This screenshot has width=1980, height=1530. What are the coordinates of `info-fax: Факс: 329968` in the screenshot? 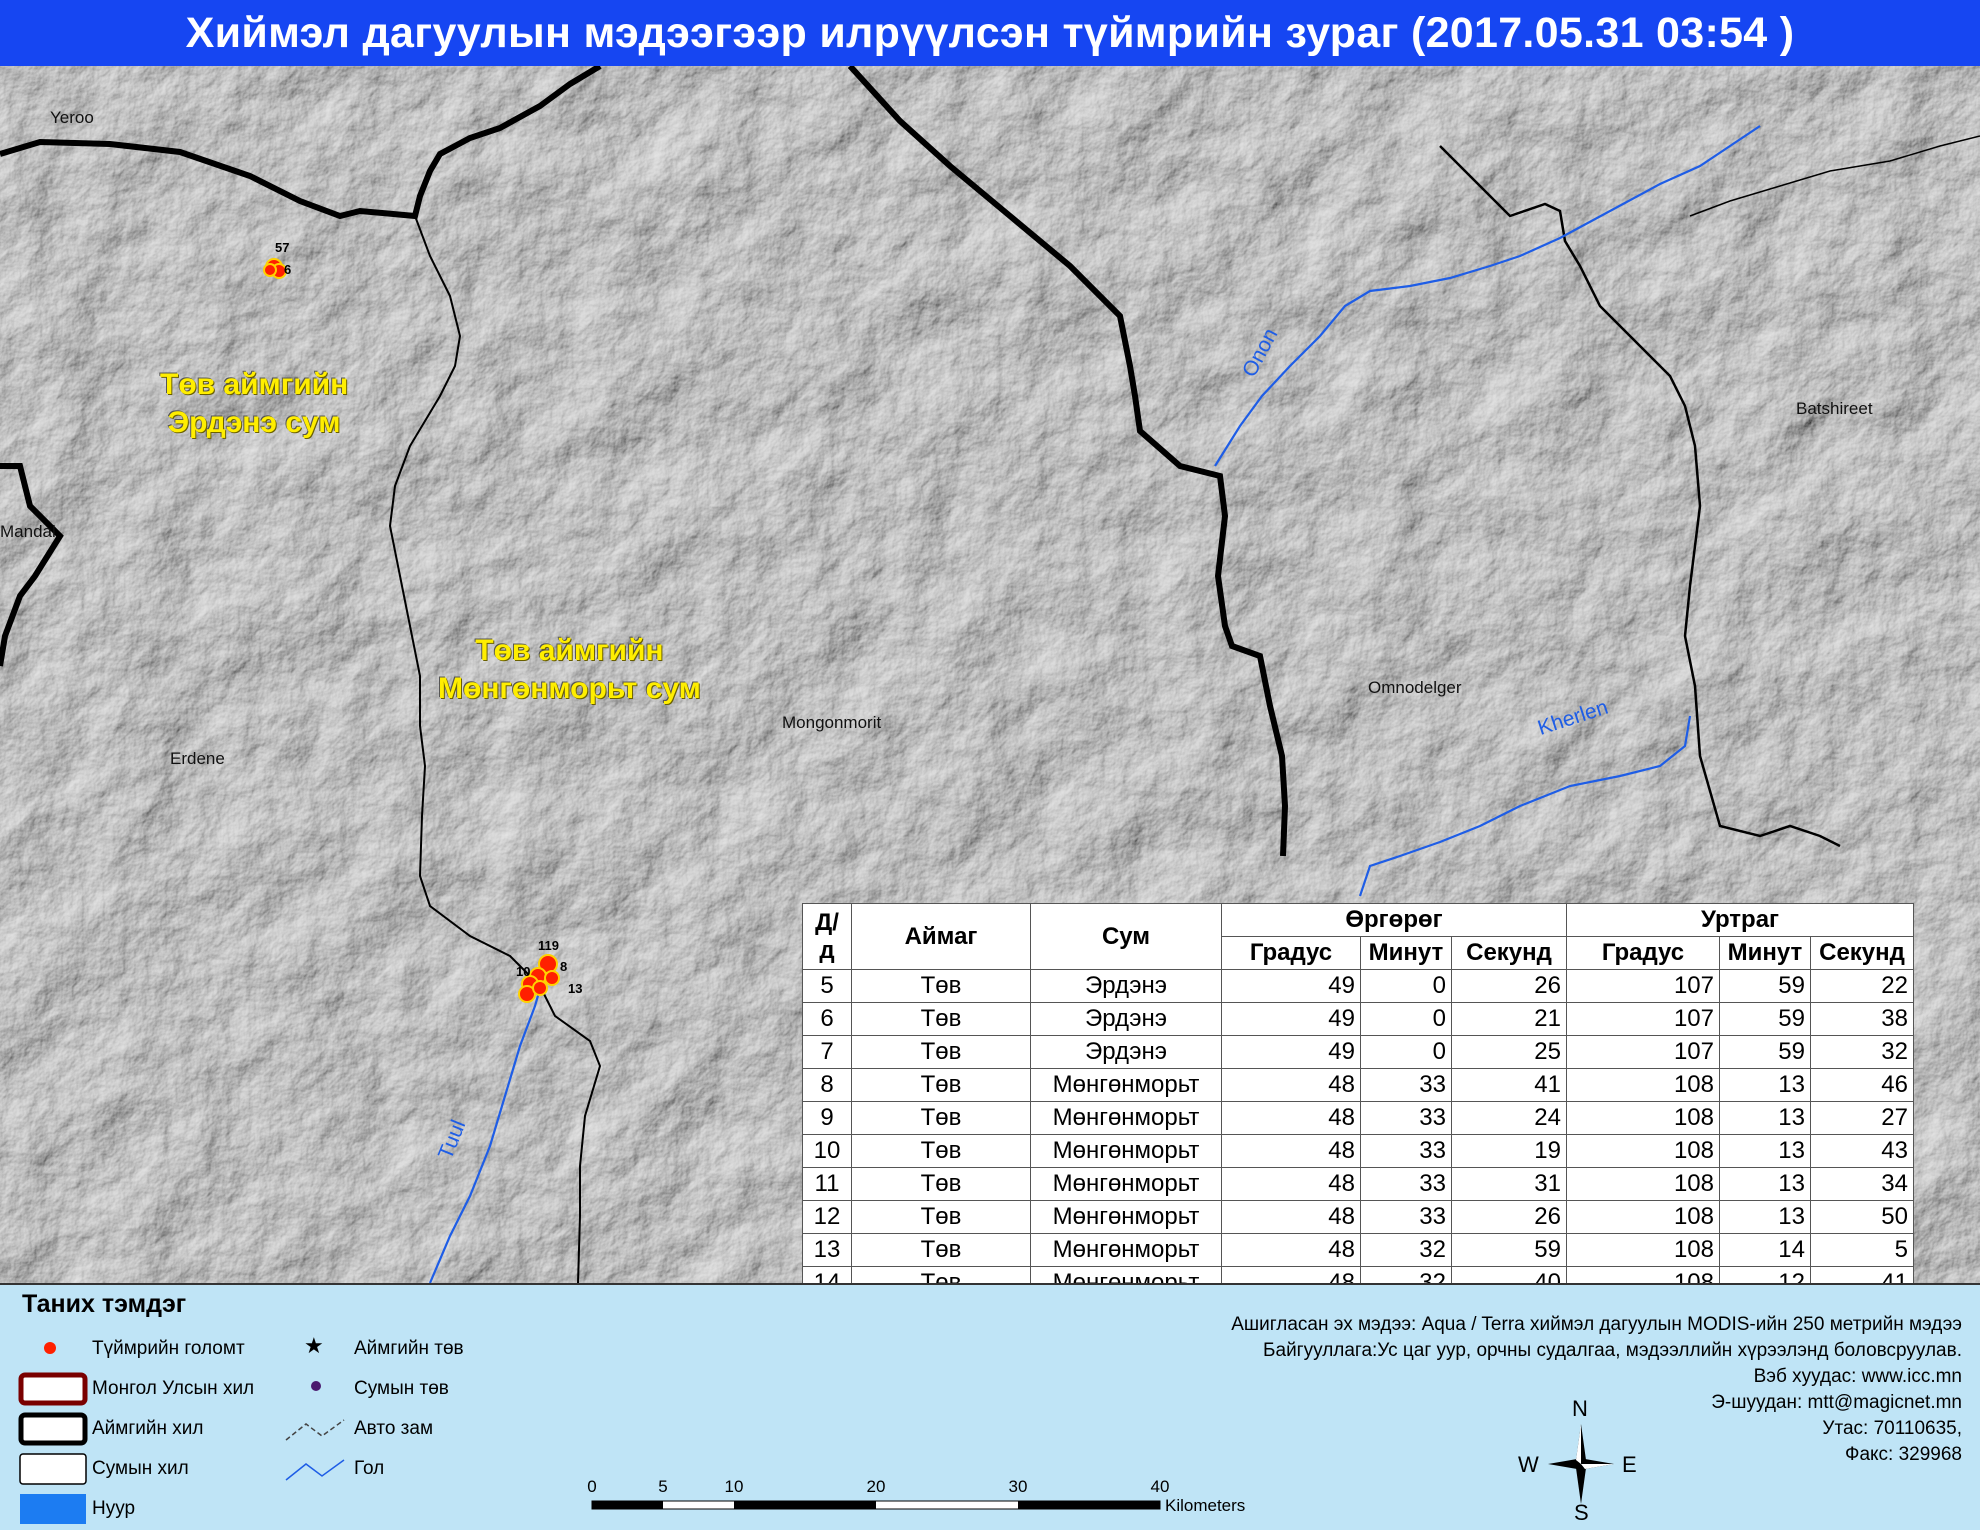 It's located at (1903, 1454).